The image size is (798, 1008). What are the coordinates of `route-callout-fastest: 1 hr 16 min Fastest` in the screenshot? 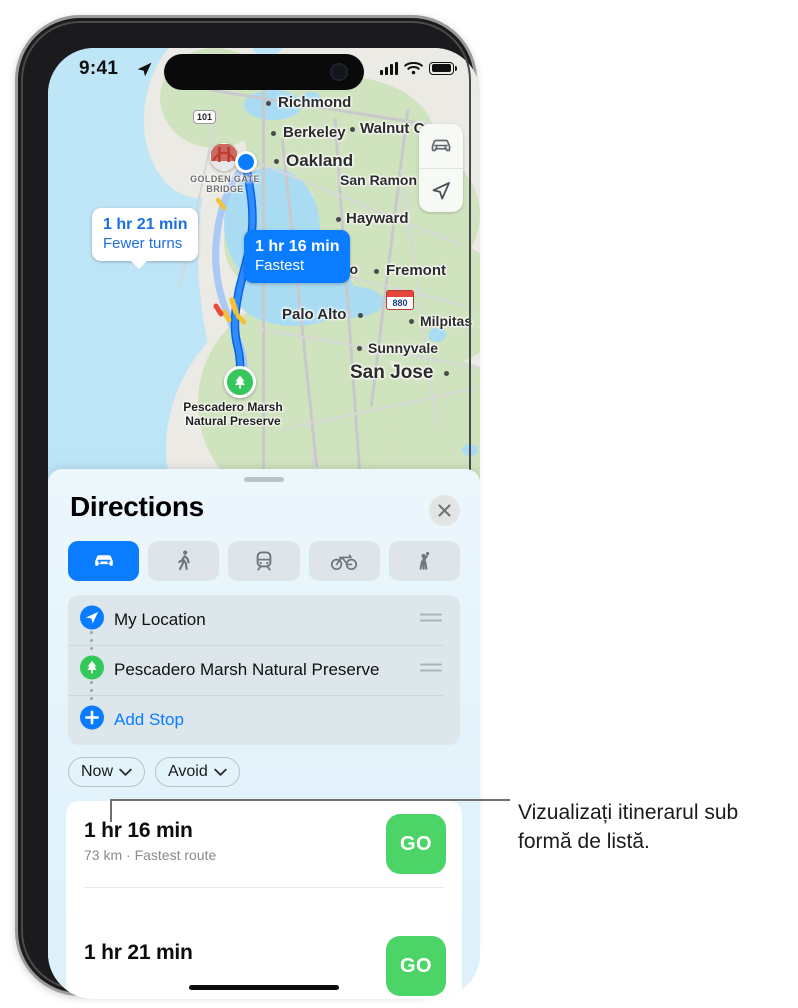 It's located at (297, 256).